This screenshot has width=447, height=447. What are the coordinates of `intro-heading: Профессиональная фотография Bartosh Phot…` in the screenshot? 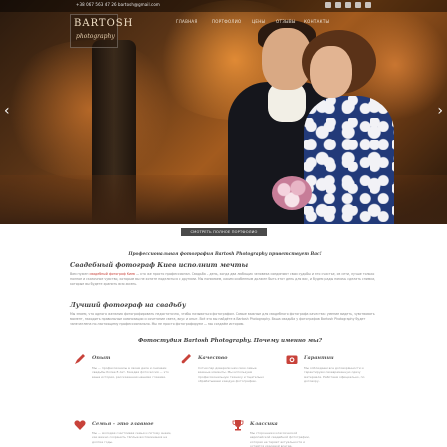 It's located at (225, 254).